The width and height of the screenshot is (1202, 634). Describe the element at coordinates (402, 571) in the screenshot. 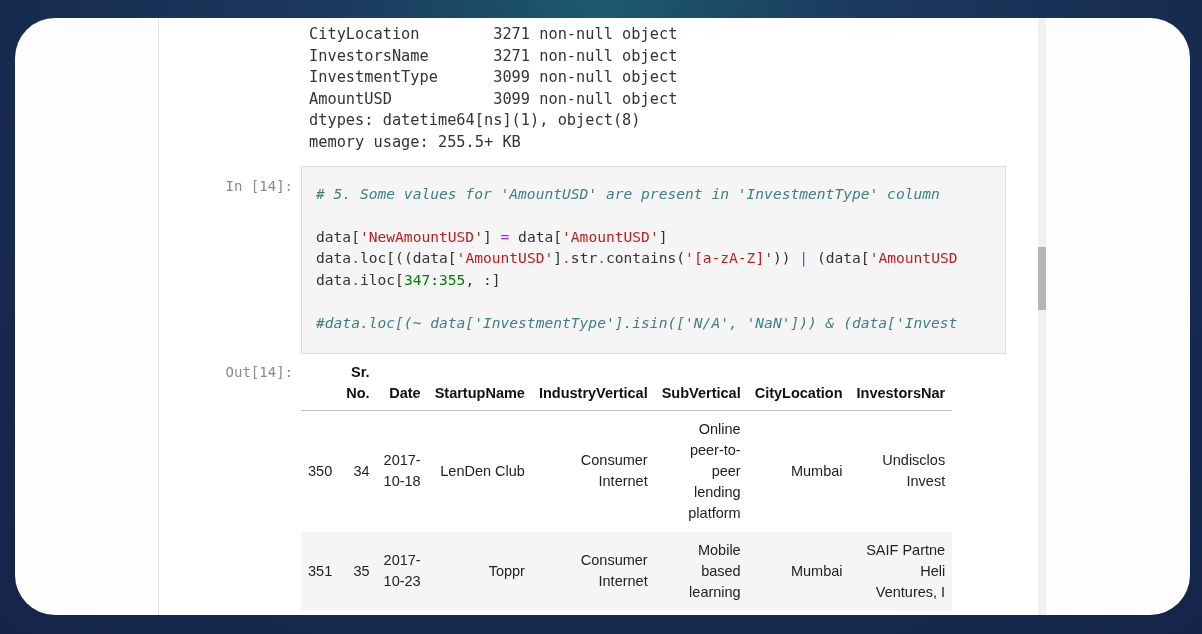

I see `table-cell: 2017- 10-23` at that location.